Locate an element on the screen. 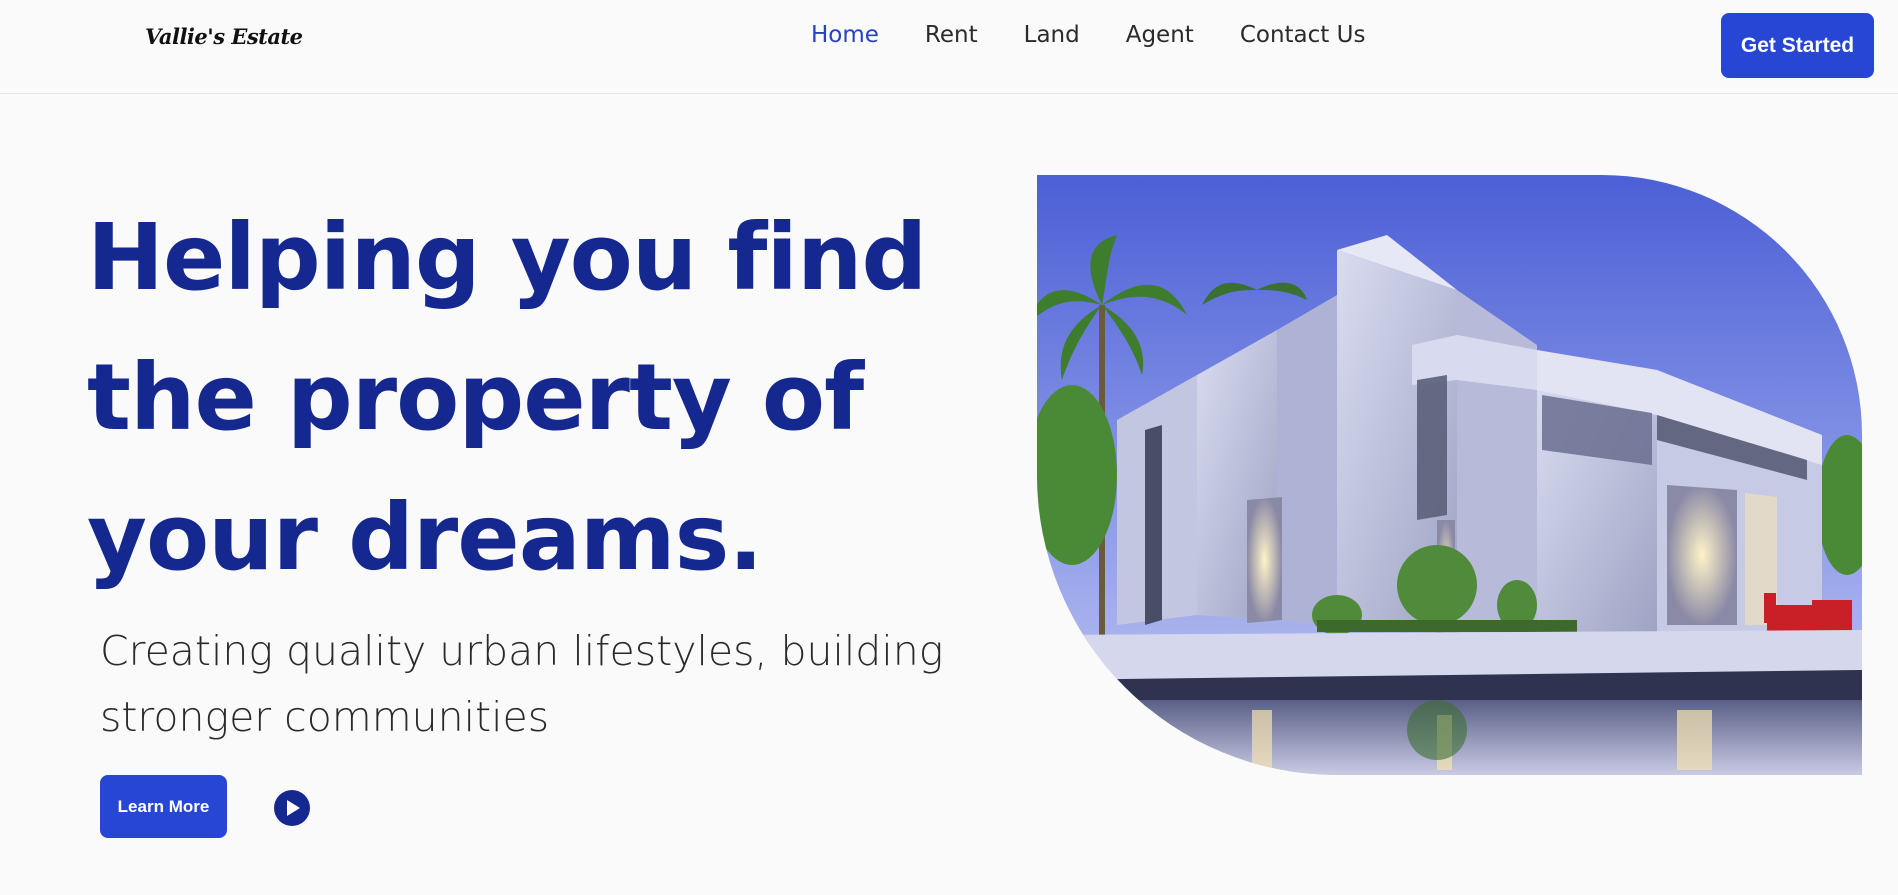 The height and width of the screenshot is (895, 1898). play-icon is located at coordinates (292, 808).